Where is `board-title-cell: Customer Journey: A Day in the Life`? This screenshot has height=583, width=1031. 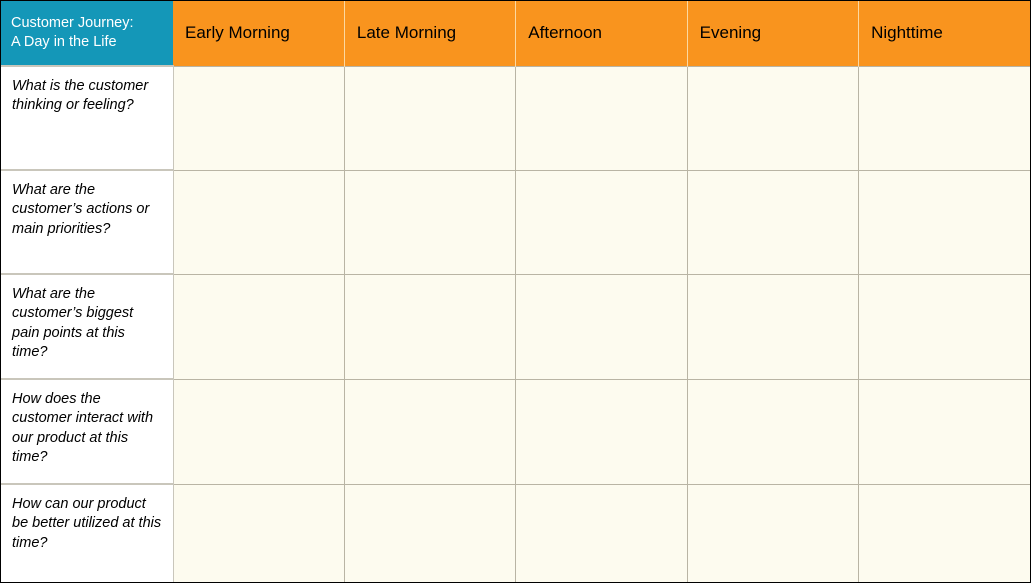 board-title-cell: Customer Journey: A Day in the Life is located at coordinates (87, 33).